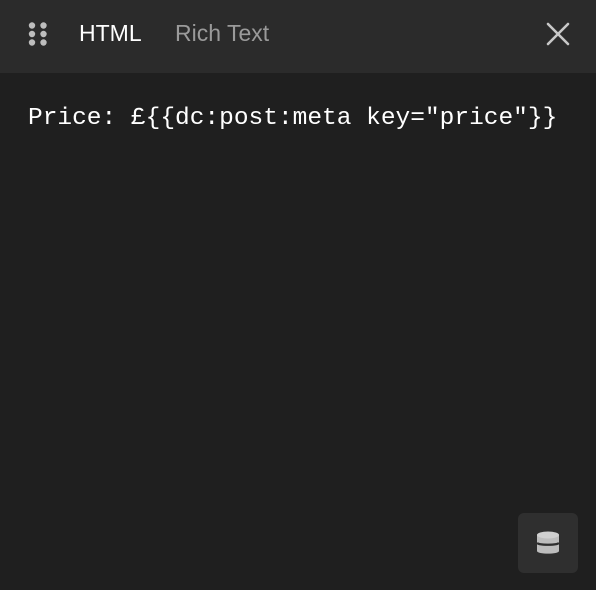 This screenshot has width=596, height=590. I want to click on panel-header: HTML Rich Text, so click(298, 36).